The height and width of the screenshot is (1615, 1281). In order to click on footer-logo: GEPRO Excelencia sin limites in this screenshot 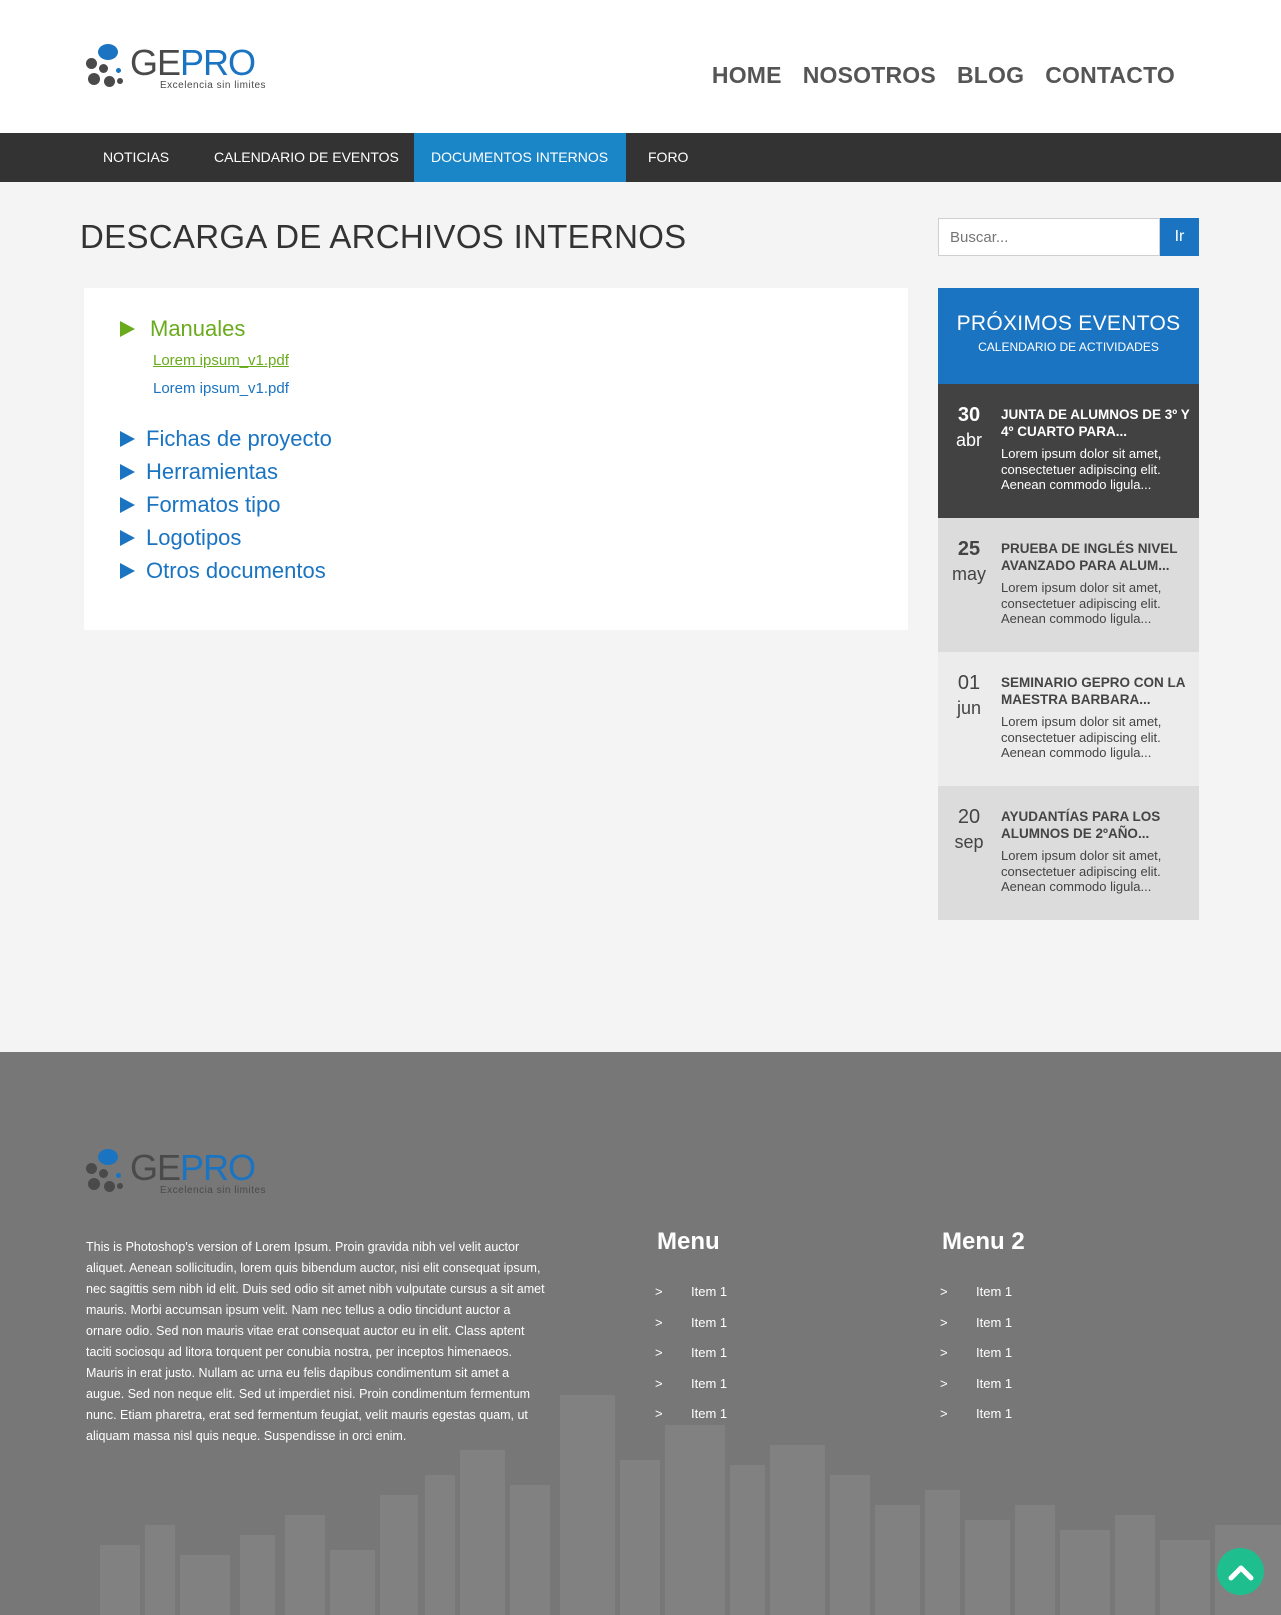, I will do `click(176, 1173)`.